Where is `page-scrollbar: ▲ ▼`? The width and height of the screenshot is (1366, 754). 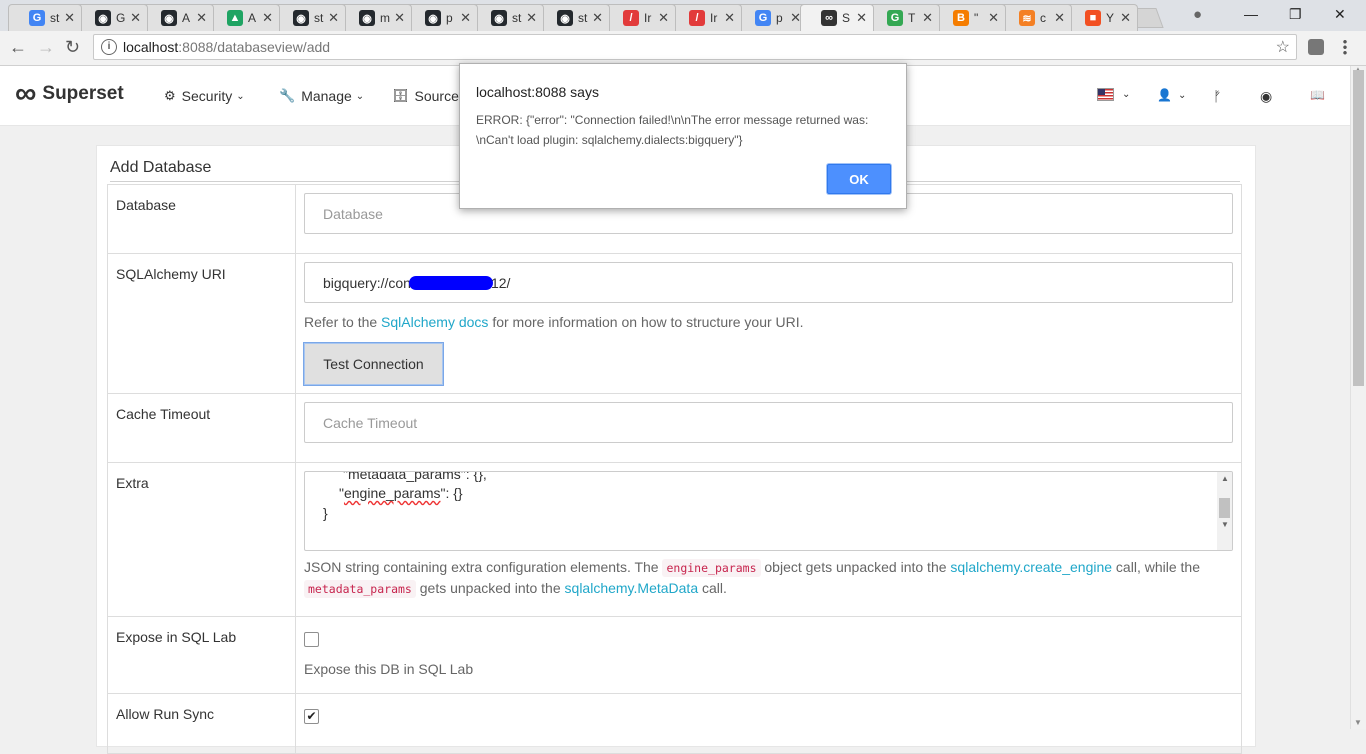
page-scrollbar: ▲ ▼ is located at coordinates (1358, 397).